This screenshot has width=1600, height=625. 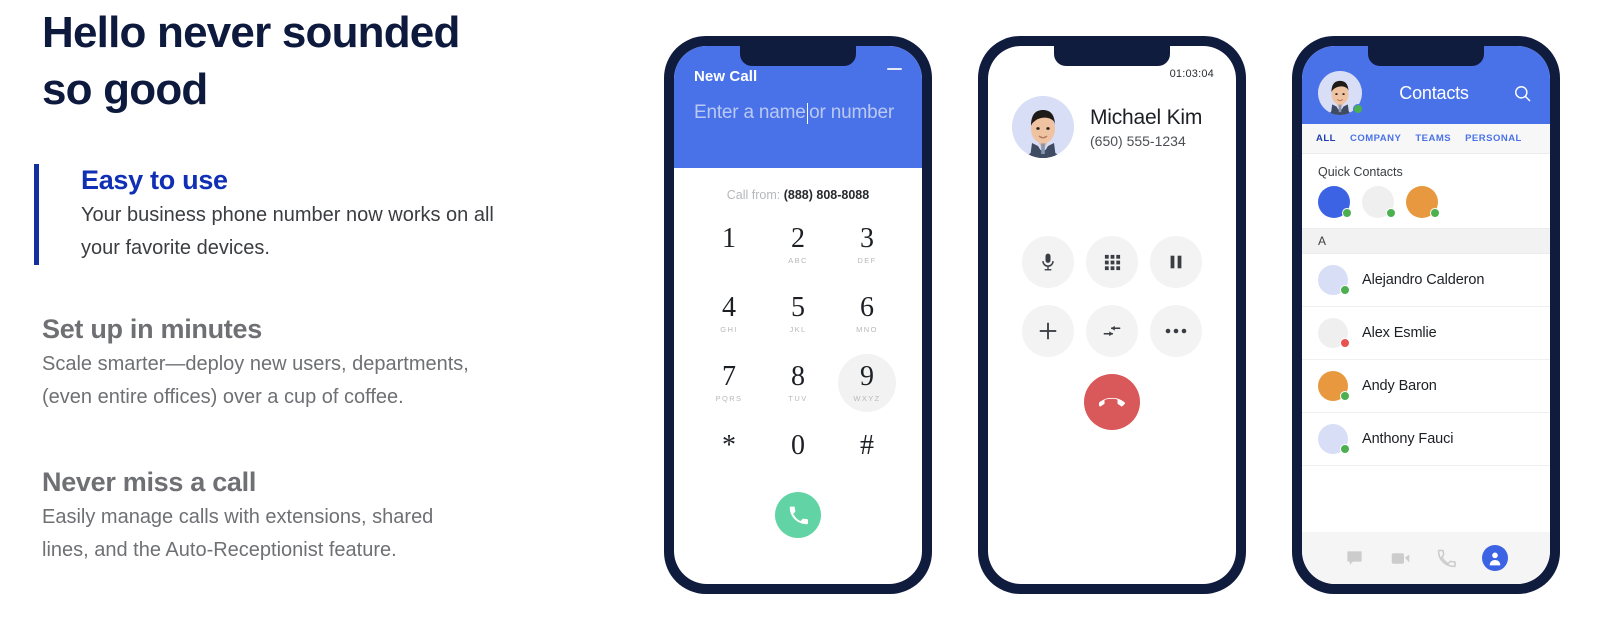 I want to click on contact-name: Alex Esmlie, so click(x=1399, y=333).